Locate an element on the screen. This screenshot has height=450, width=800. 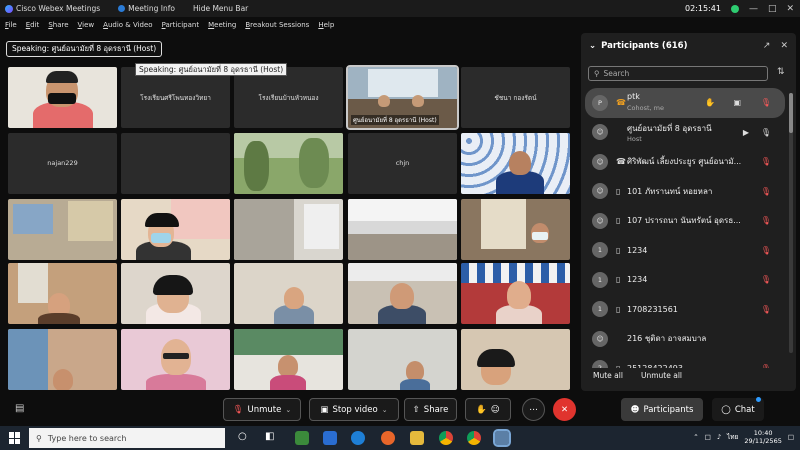
mic-on-icon: 🎙 is located at coordinates (766, 132).